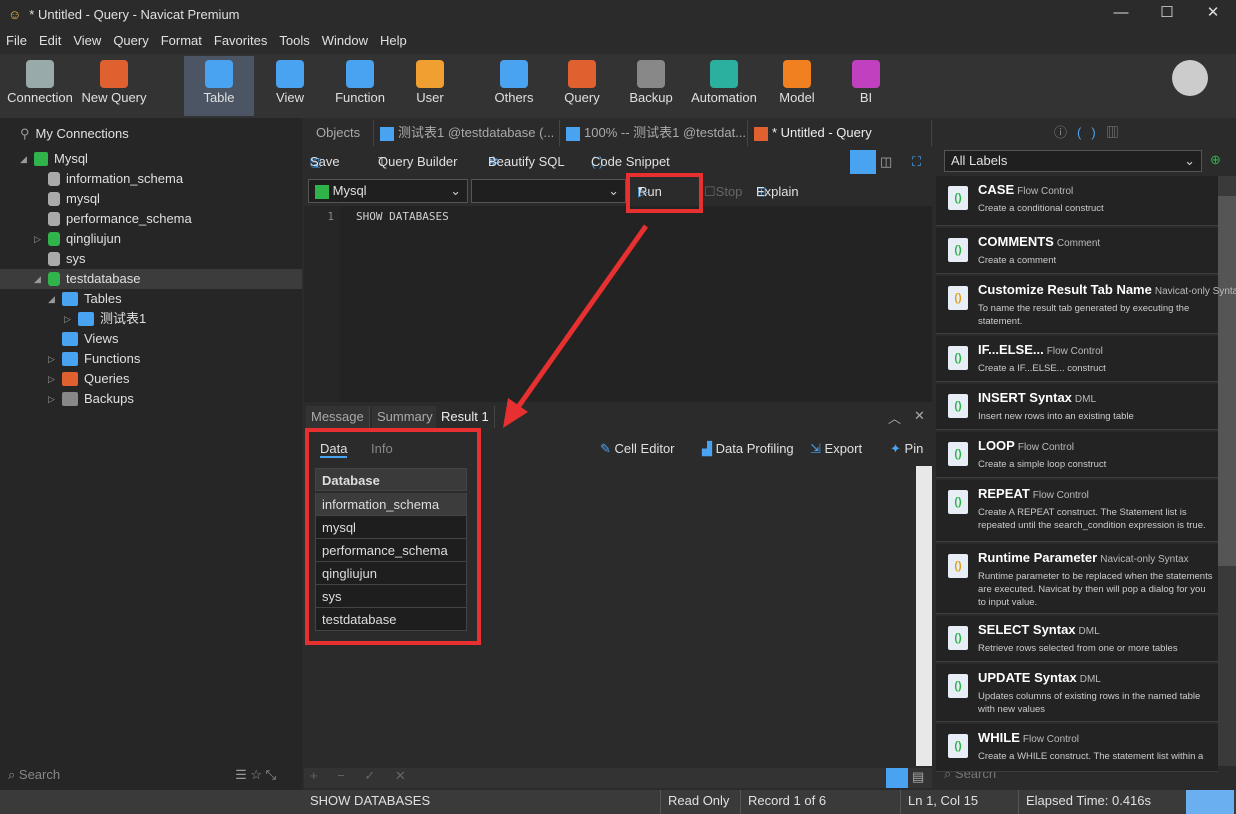 Image resolution: width=1236 pixels, height=814 pixels. Describe the element at coordinates (664, 193) in the screenshot. I see `run-highlight-box` at that location.